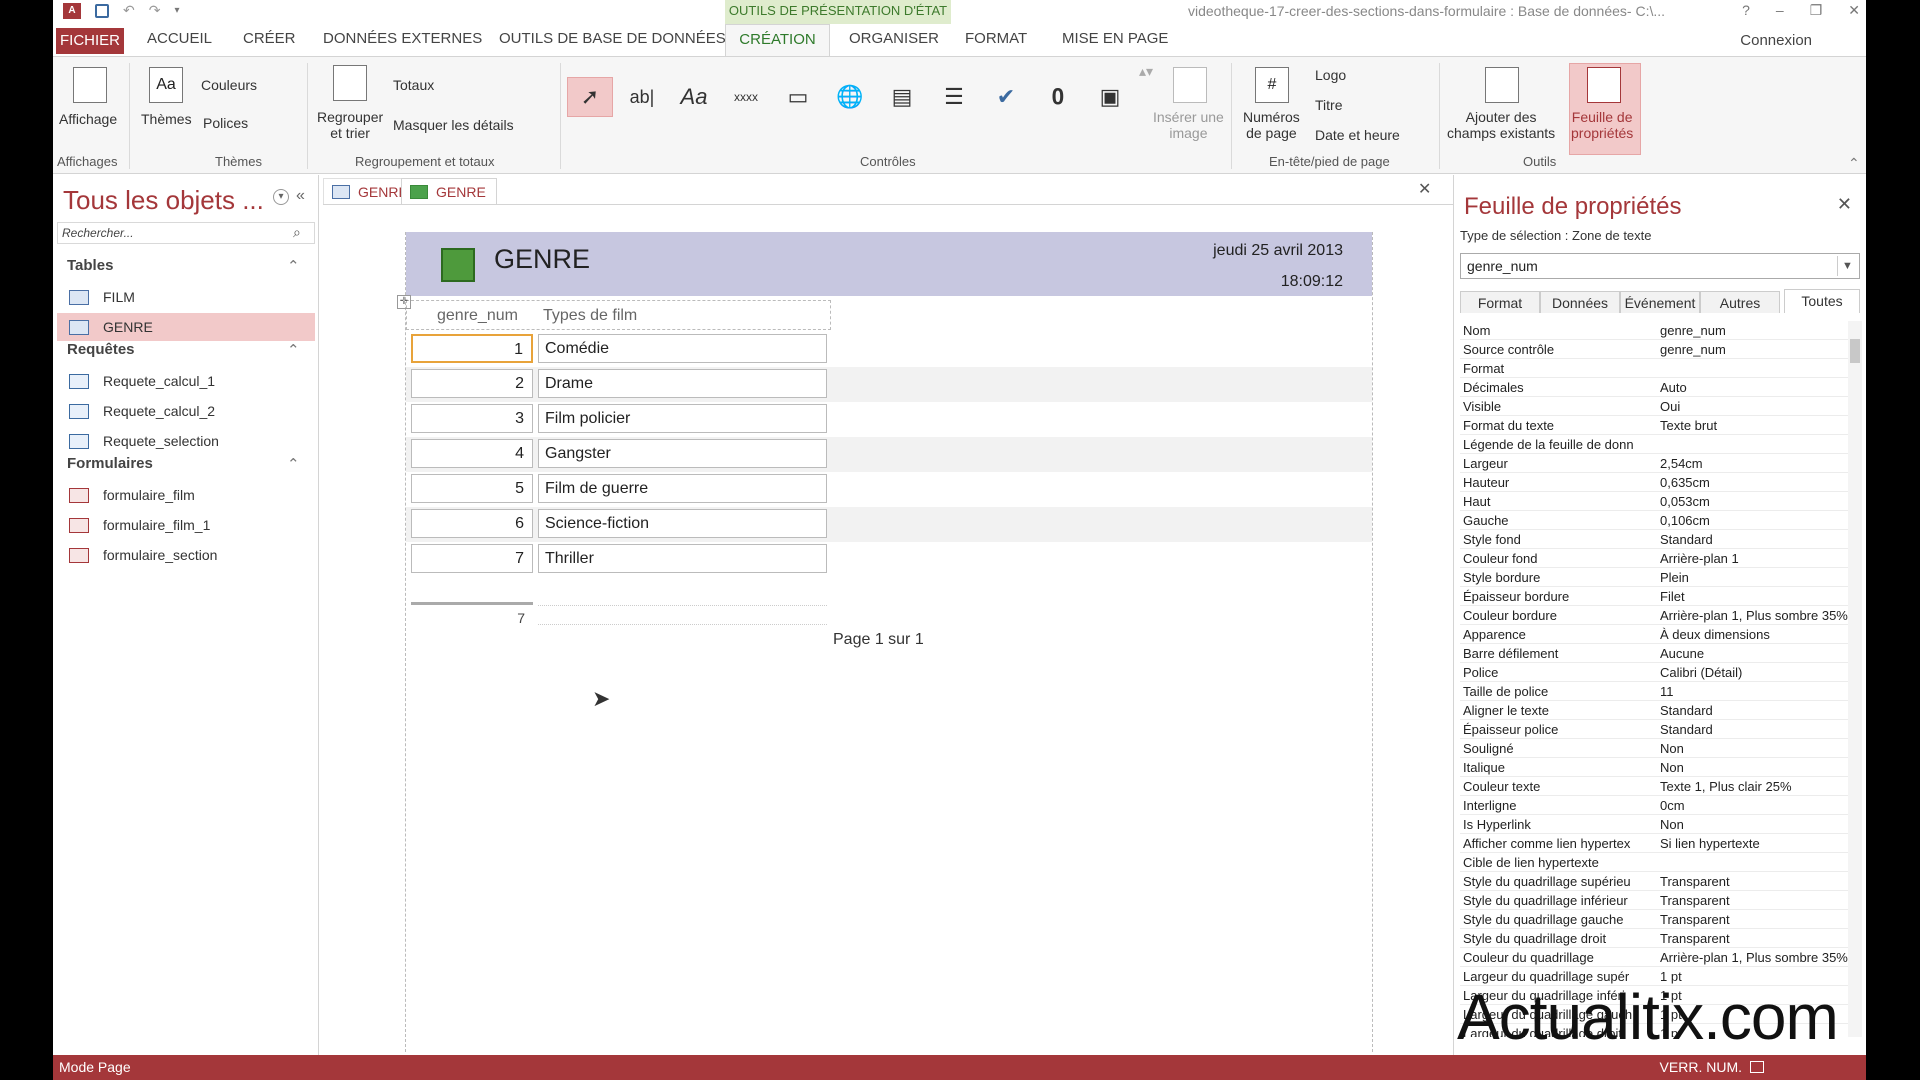 The width and height of the screenshot is (1920, 1080). Describe the element at coordinates (1754, 482) in the screenshot. I see `property-value: 0,635cm` at that location.